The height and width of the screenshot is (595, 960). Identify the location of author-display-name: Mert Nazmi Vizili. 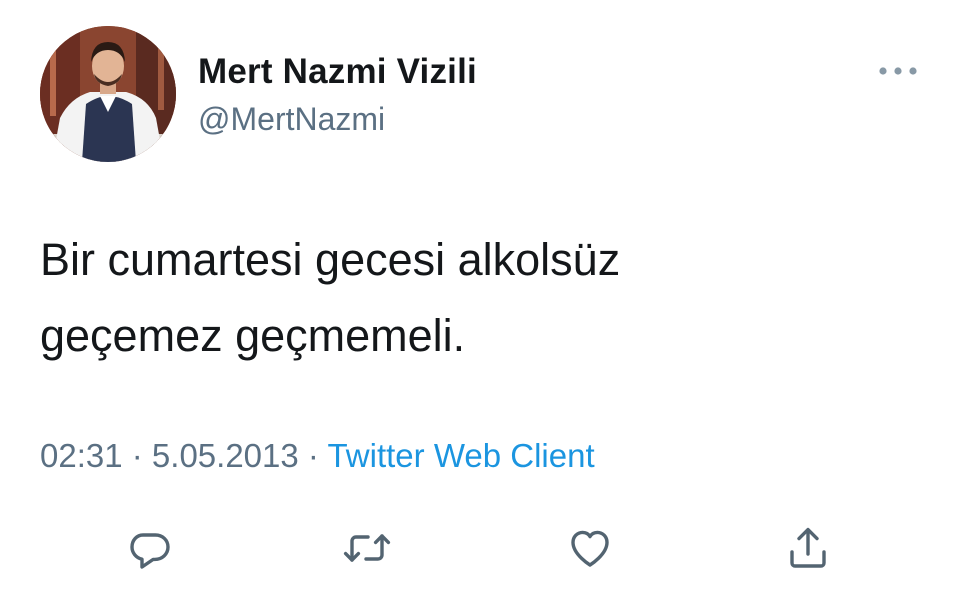
(337, 72).